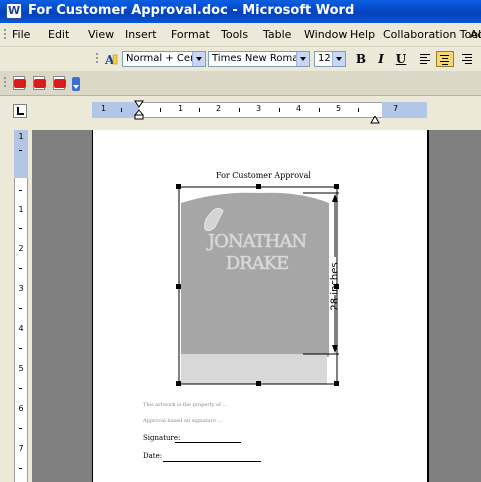 Image resolution: width=481 pixels, height=482 pixels. Describe the element at coordinates (234, 34) in the screenshot. I see `menu-tools: Tools` at that location.